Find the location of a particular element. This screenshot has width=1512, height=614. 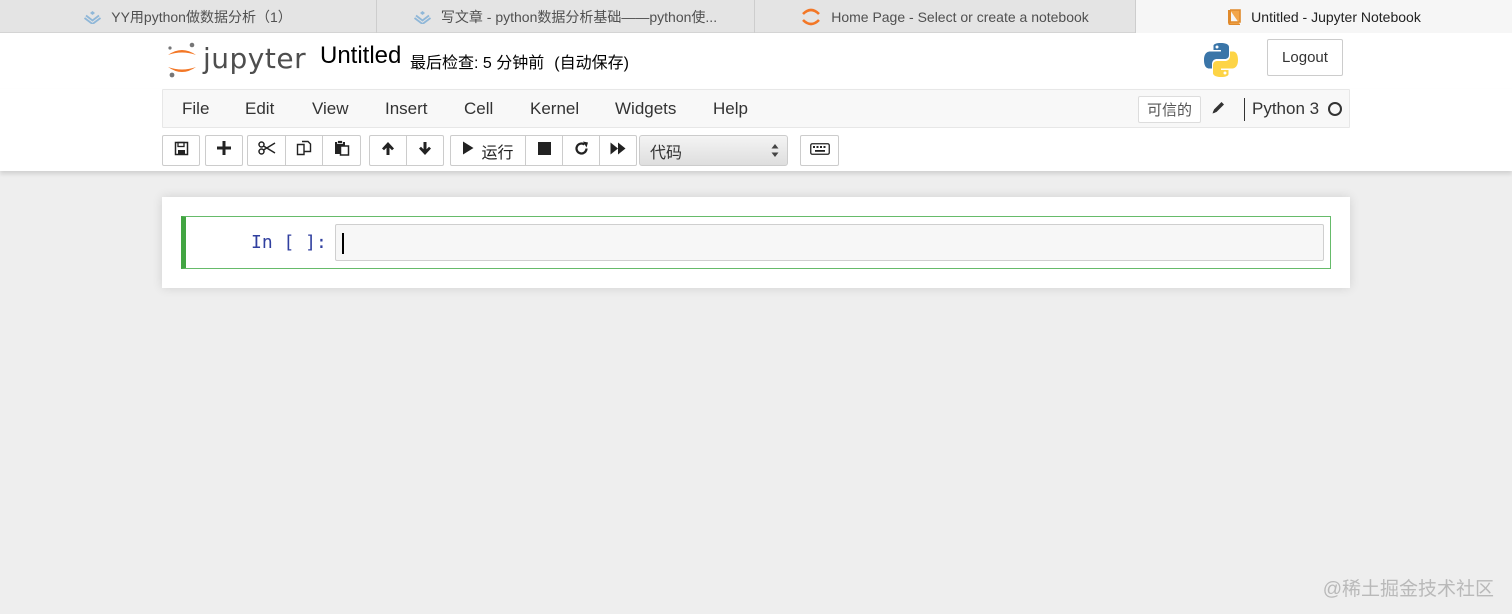

run-button: 运行 is located at coordinates (488, 150).